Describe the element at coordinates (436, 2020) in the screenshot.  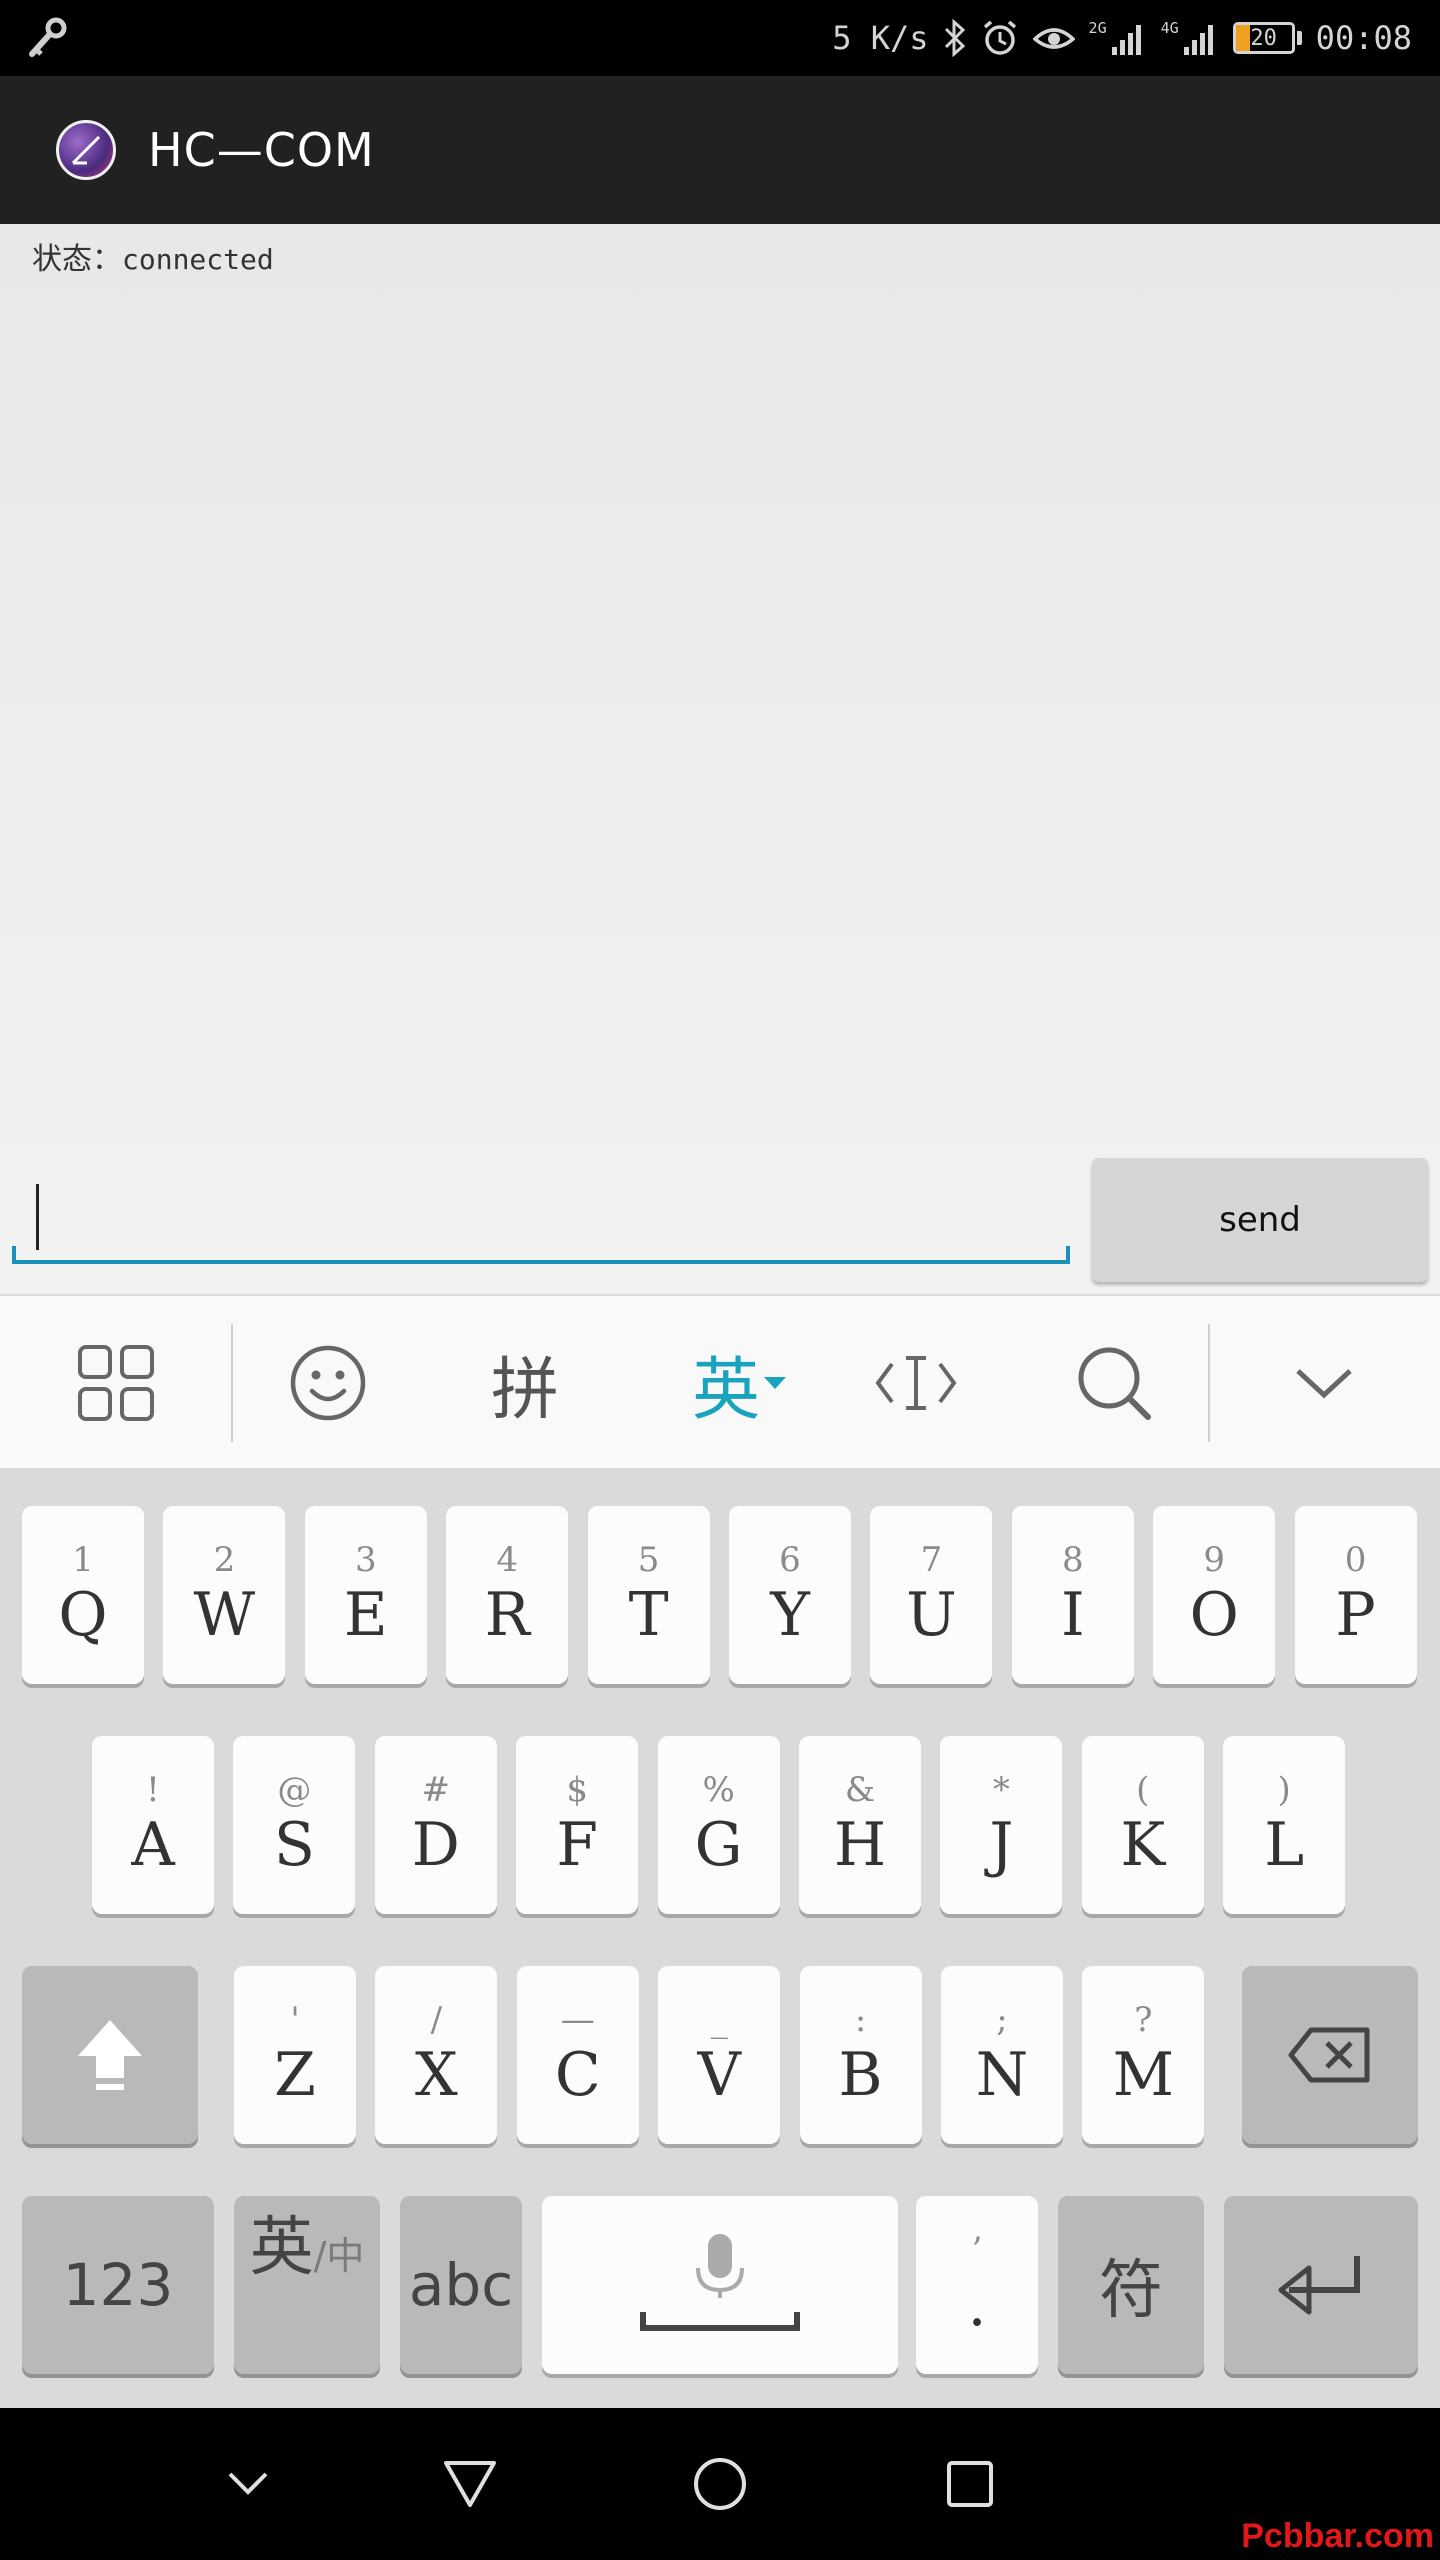
I see `key-secondary-label: /` at that location.